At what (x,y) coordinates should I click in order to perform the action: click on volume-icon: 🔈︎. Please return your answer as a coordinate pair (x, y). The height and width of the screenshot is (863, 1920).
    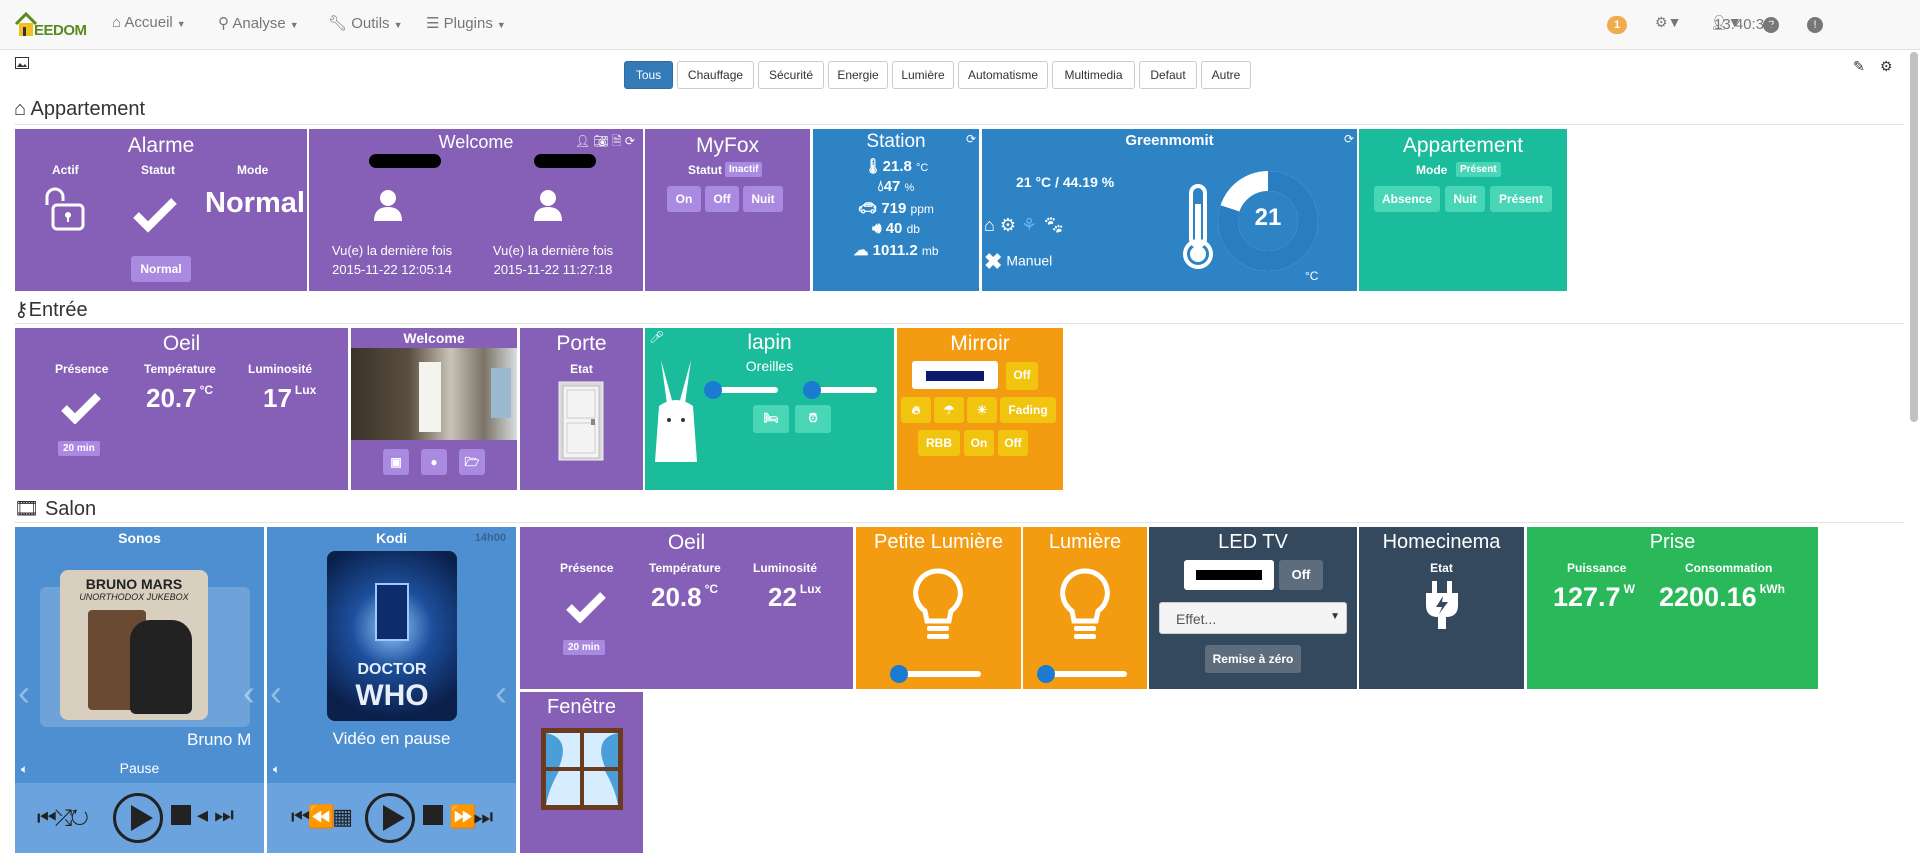
    Looking at the image, I should click on (276, 769).